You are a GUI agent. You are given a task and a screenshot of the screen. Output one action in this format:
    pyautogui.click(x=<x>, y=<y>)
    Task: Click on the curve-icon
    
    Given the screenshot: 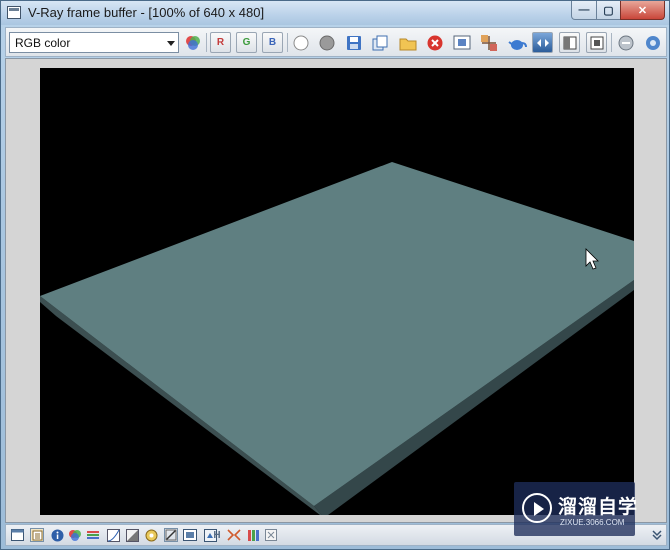 What is the action you would take?
    pyautogui.click(x=113, y=535)
    